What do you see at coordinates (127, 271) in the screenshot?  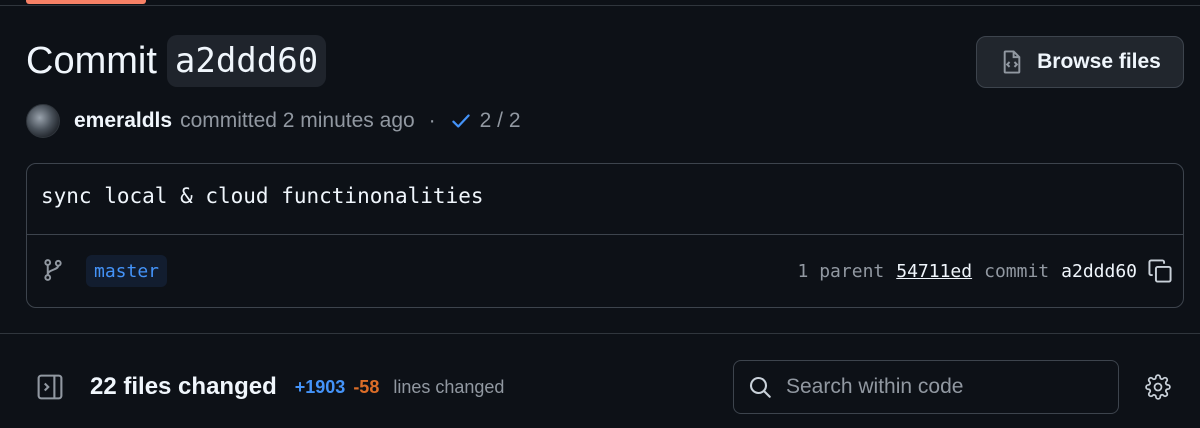 I see `branch-label: master` at bounding box center [127, 271].